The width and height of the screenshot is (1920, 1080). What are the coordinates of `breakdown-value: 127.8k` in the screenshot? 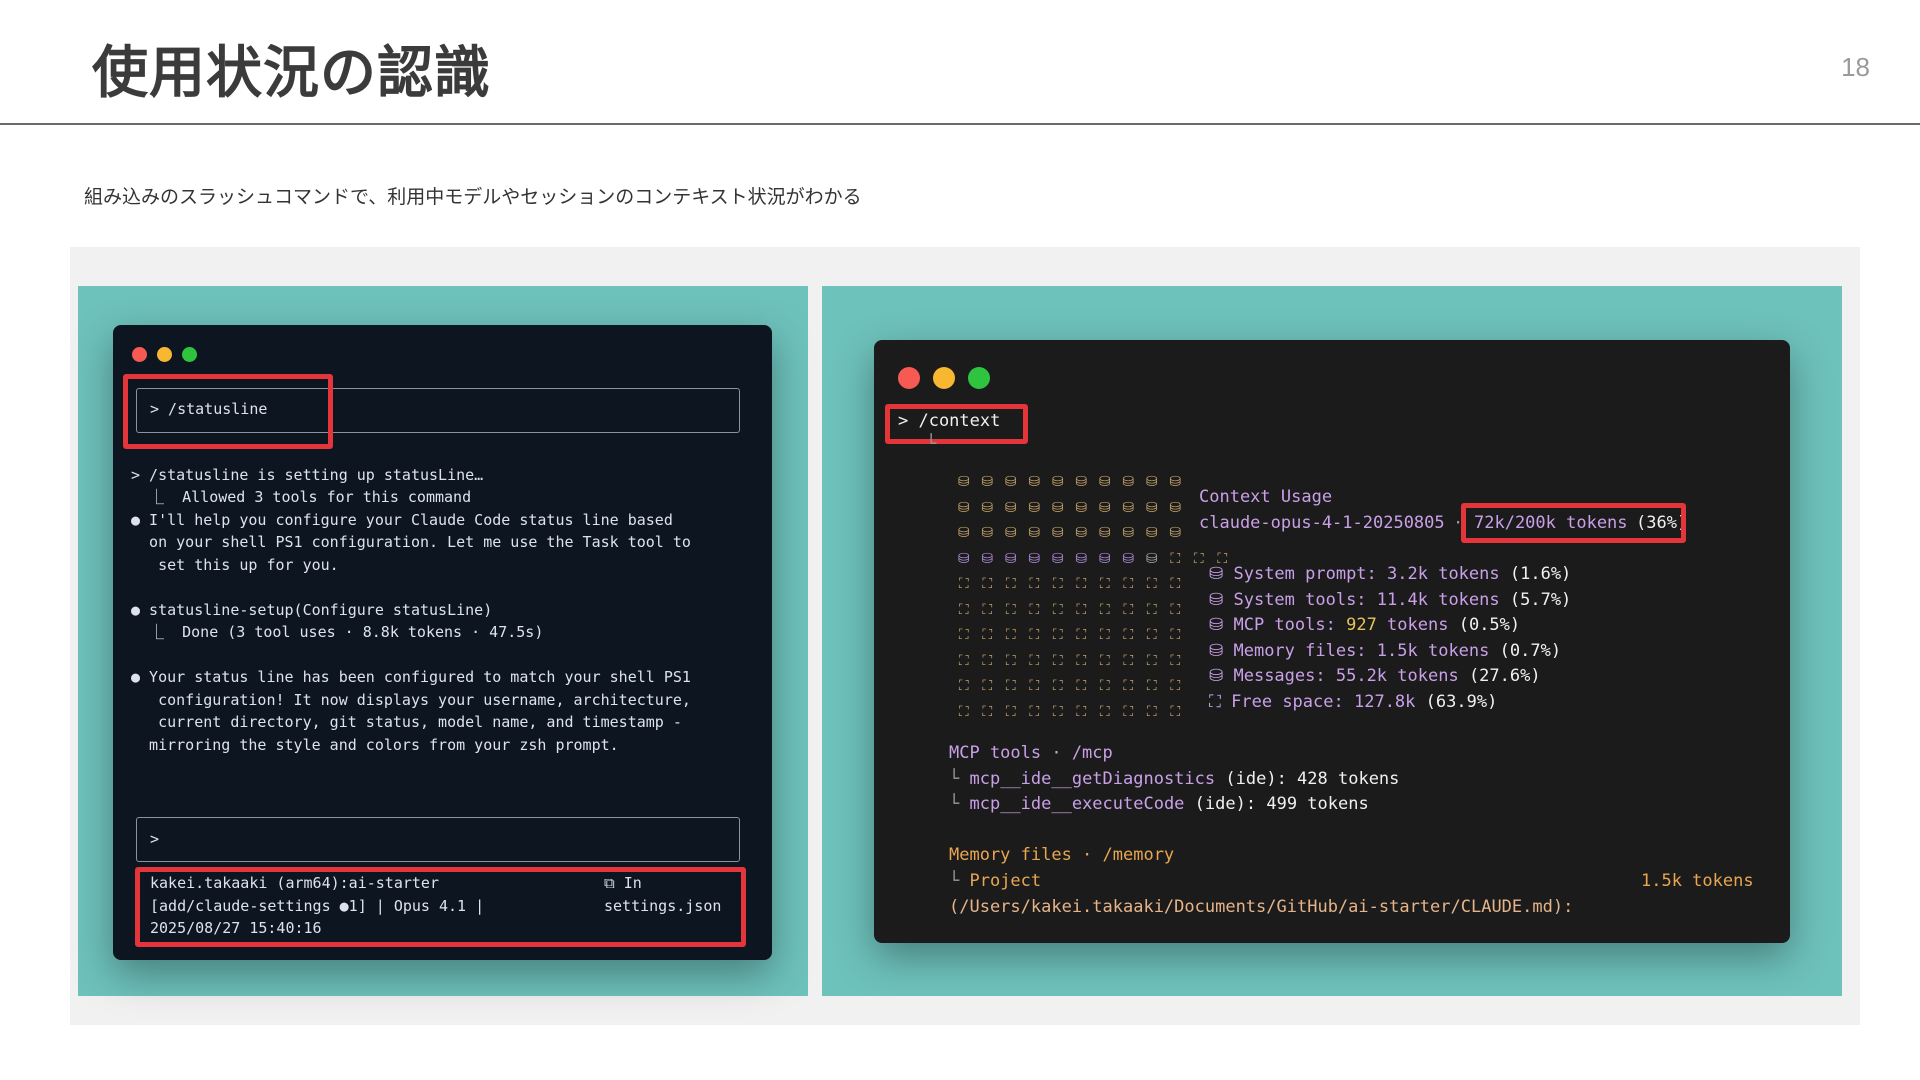 It's located at (1384, 702).